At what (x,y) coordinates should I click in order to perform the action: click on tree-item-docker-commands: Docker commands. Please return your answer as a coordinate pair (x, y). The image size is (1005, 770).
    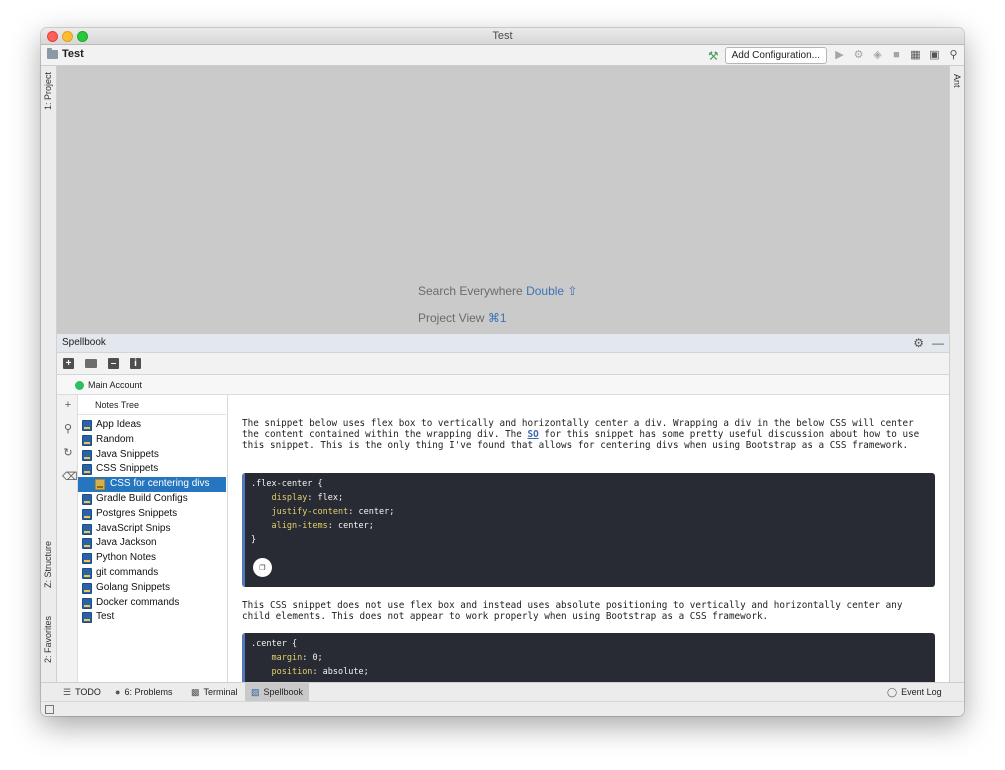
    Looking at the image, I should click on (152, 603).